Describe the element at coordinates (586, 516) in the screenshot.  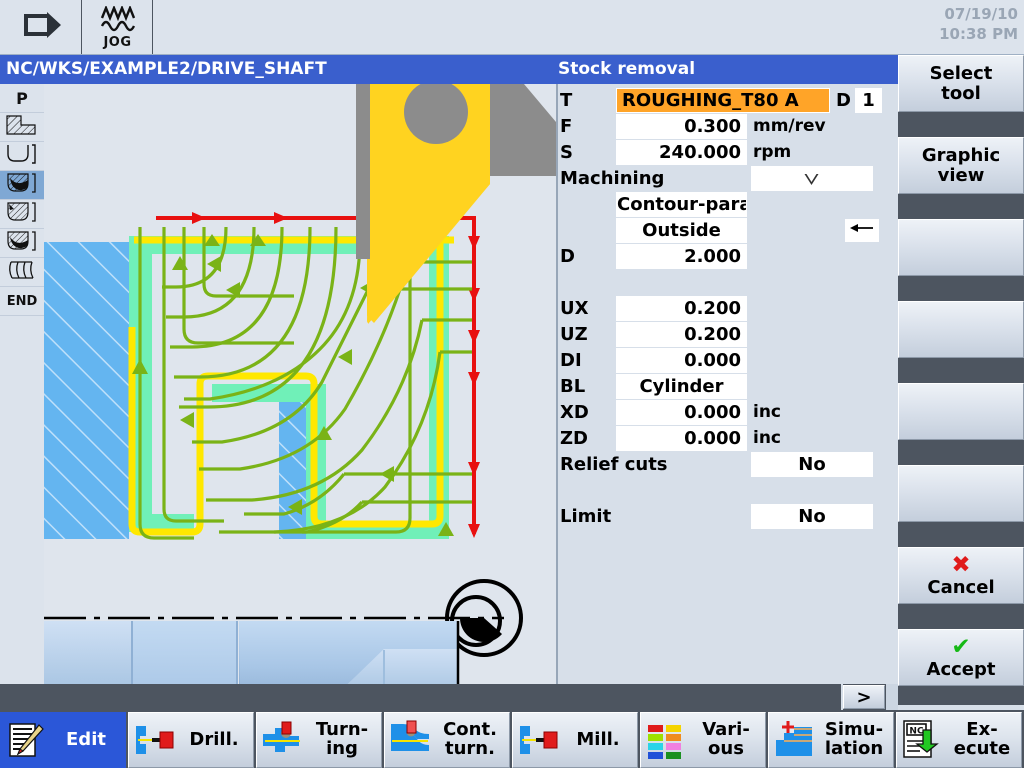
I see `limit-label: Limit` at that location.